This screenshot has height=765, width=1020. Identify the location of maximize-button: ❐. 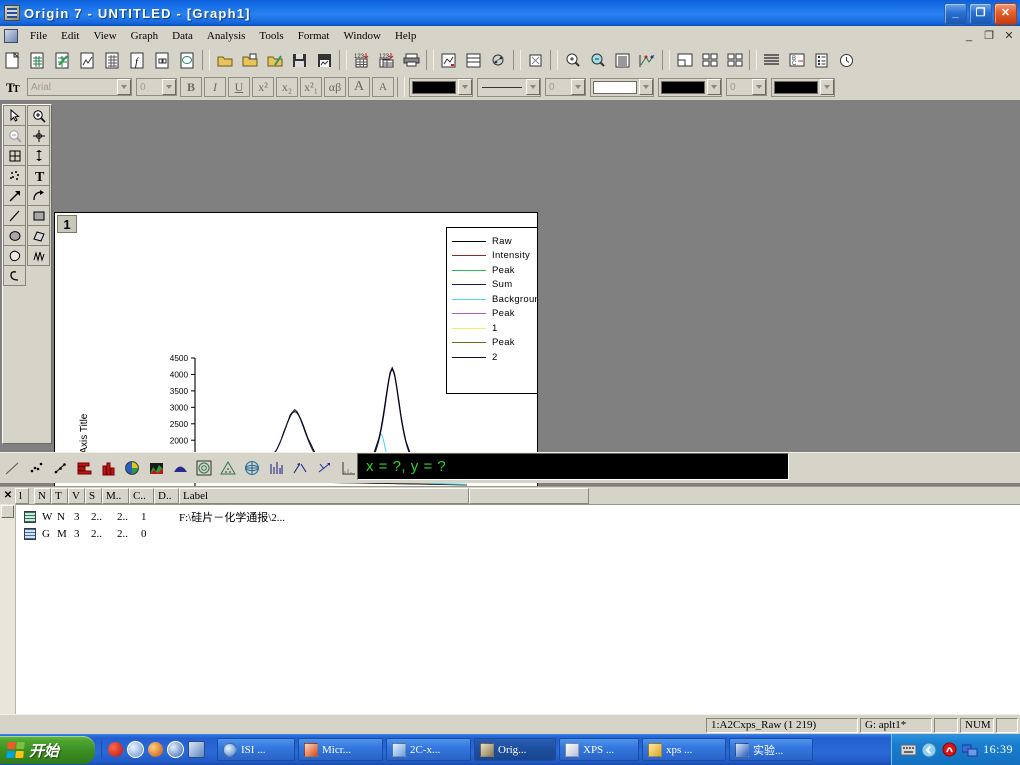
(980, 14).